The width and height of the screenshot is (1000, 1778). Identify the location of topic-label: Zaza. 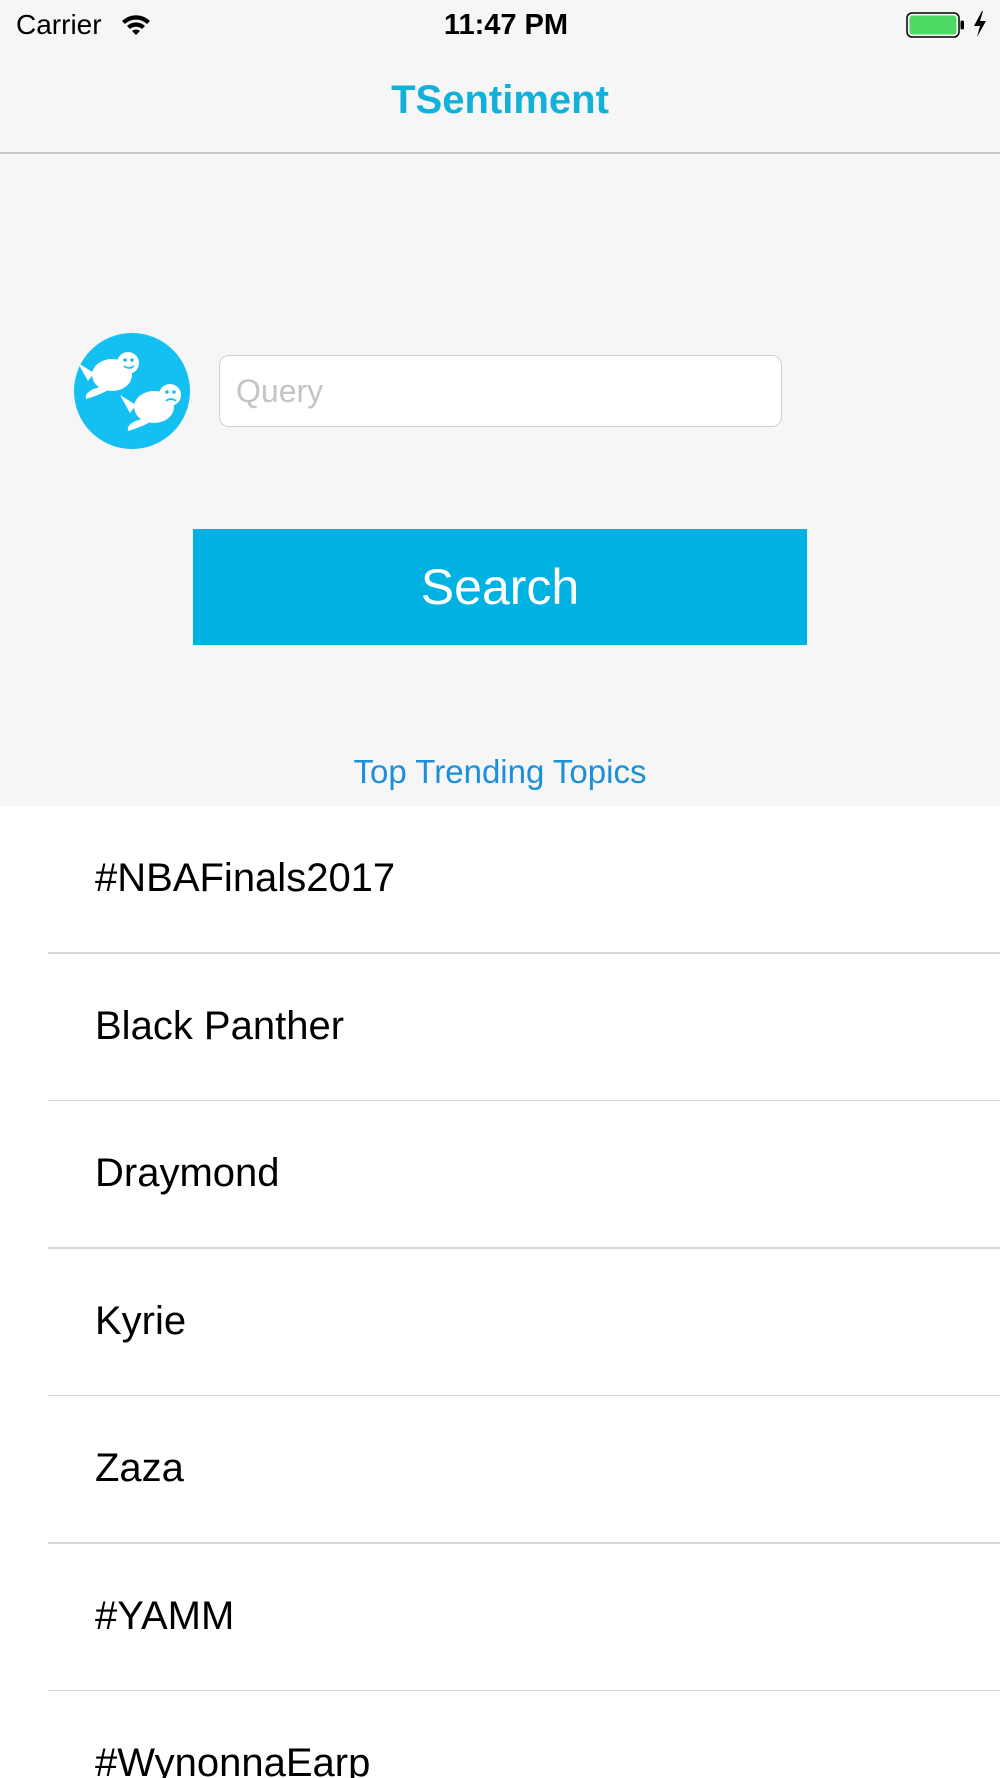
(139, 1468).